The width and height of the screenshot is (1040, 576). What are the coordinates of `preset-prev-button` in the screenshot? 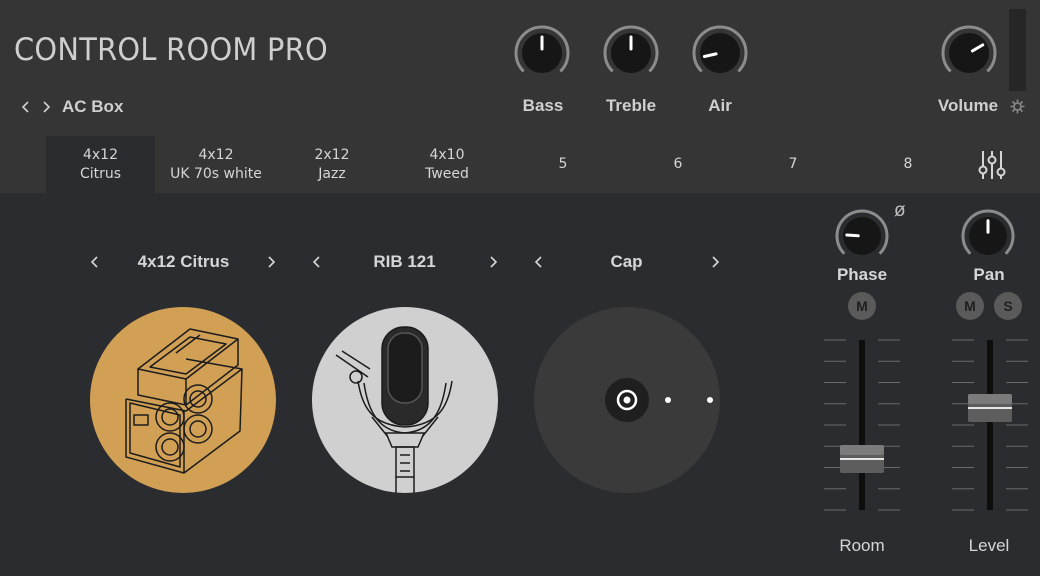 It's located at (26, 107).